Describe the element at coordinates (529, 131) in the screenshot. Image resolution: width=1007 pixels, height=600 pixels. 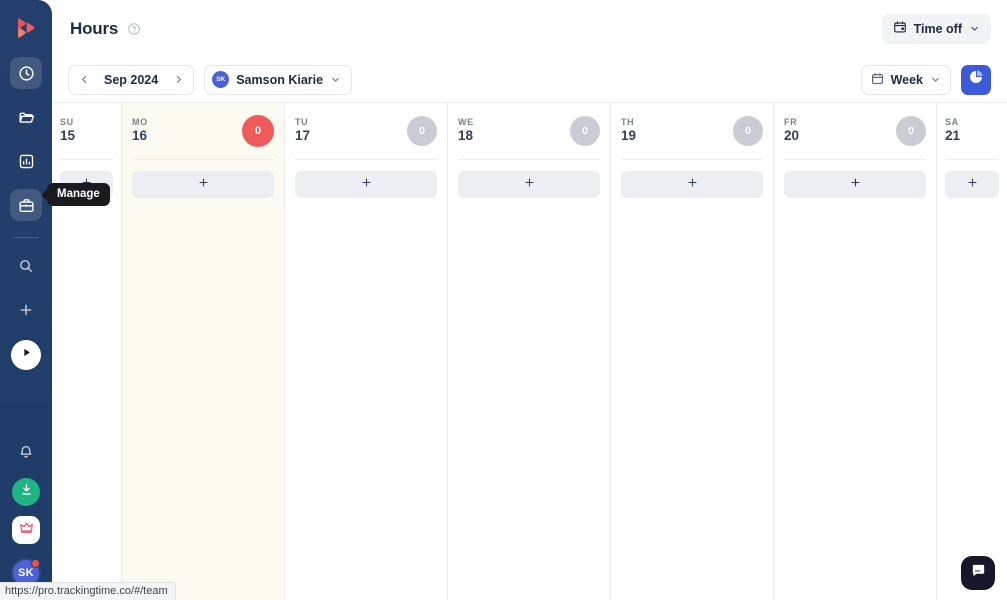
I see `day-header: WE 18 0` at that location.